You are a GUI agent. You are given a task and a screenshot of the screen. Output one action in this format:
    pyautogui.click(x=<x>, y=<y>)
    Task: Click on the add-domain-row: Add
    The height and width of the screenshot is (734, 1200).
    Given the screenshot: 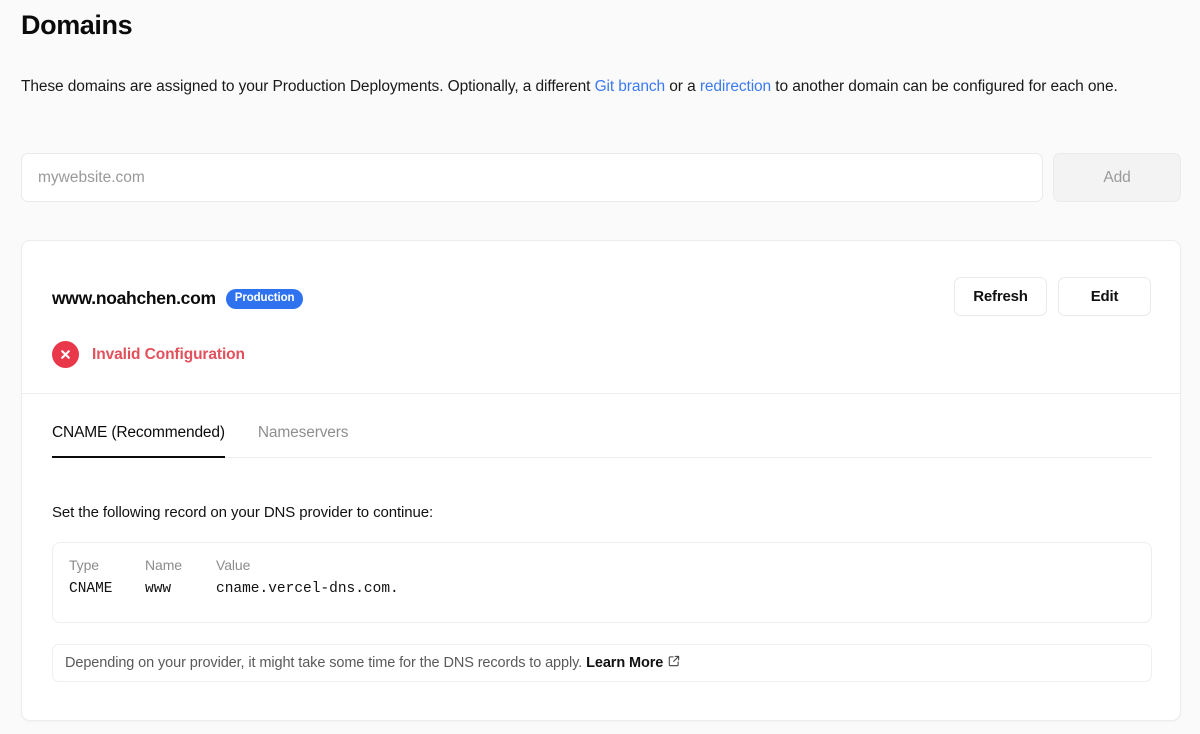 What is the action you would take?
    pyautogui.click(x=601, y=177)
    